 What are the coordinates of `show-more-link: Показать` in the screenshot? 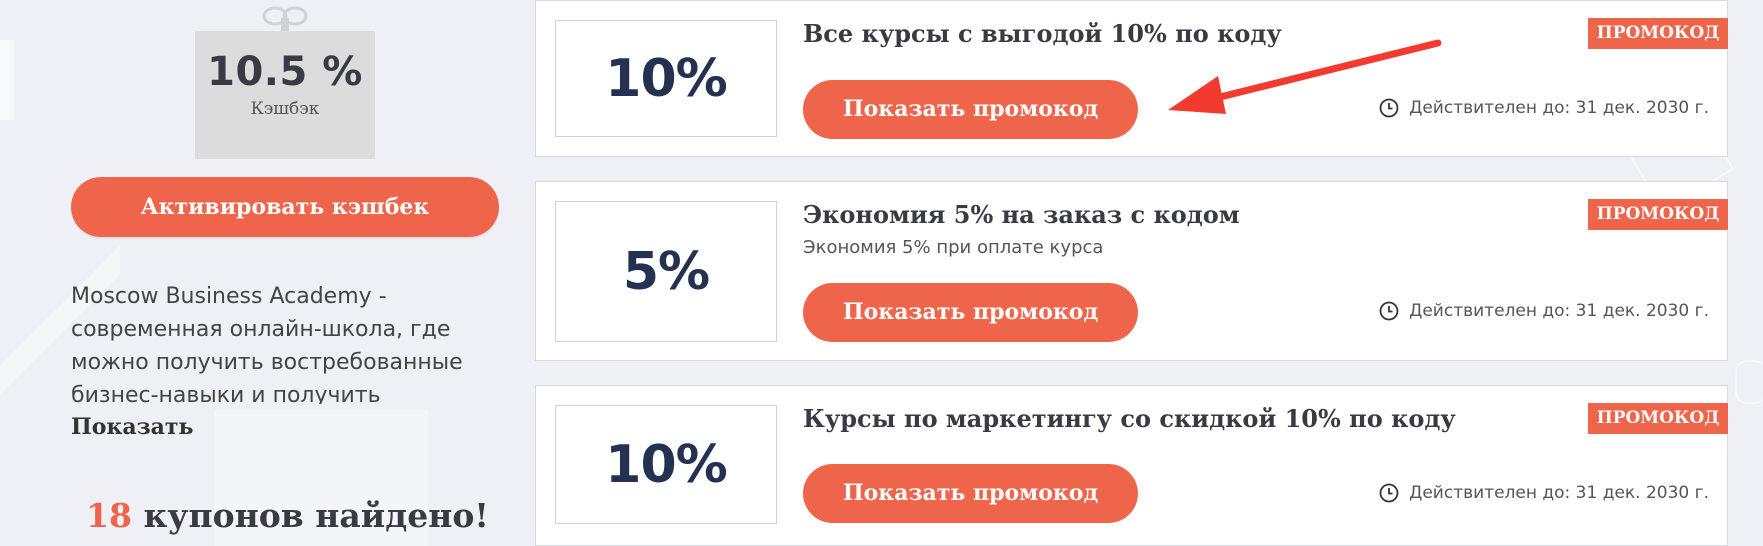 It's located at (132, 427).